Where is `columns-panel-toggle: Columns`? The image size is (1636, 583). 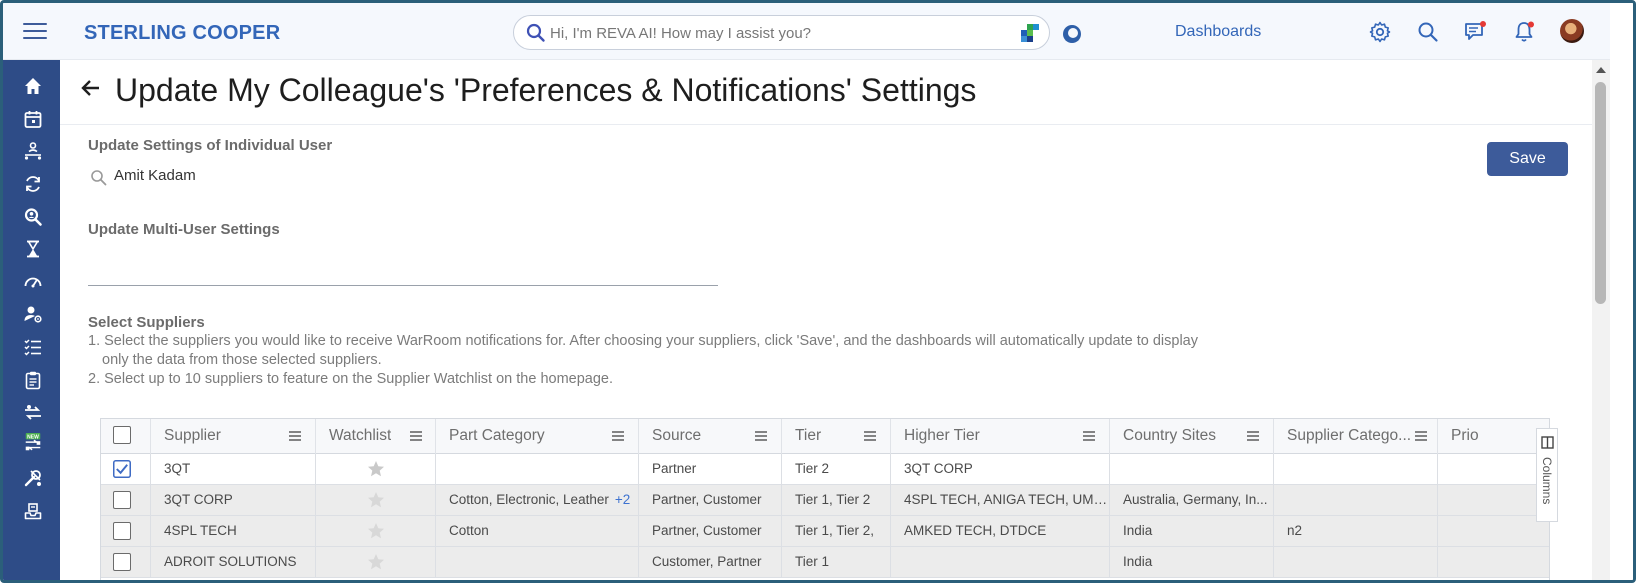
columns-panel-toggle: Columns is located at coordinates (1547, 475).